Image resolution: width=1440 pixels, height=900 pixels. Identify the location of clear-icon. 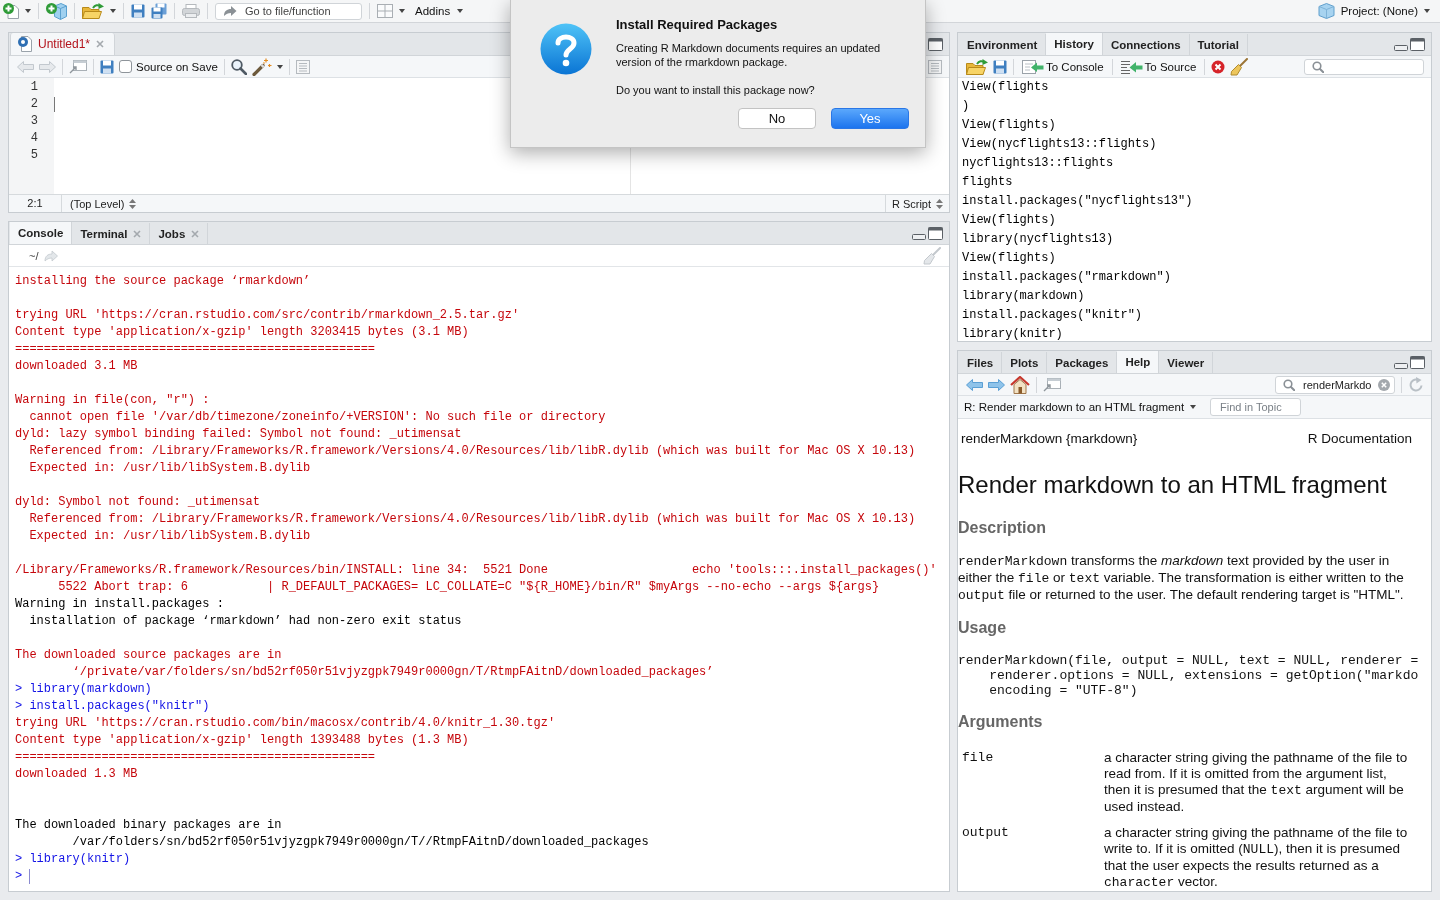
(1384, 384).